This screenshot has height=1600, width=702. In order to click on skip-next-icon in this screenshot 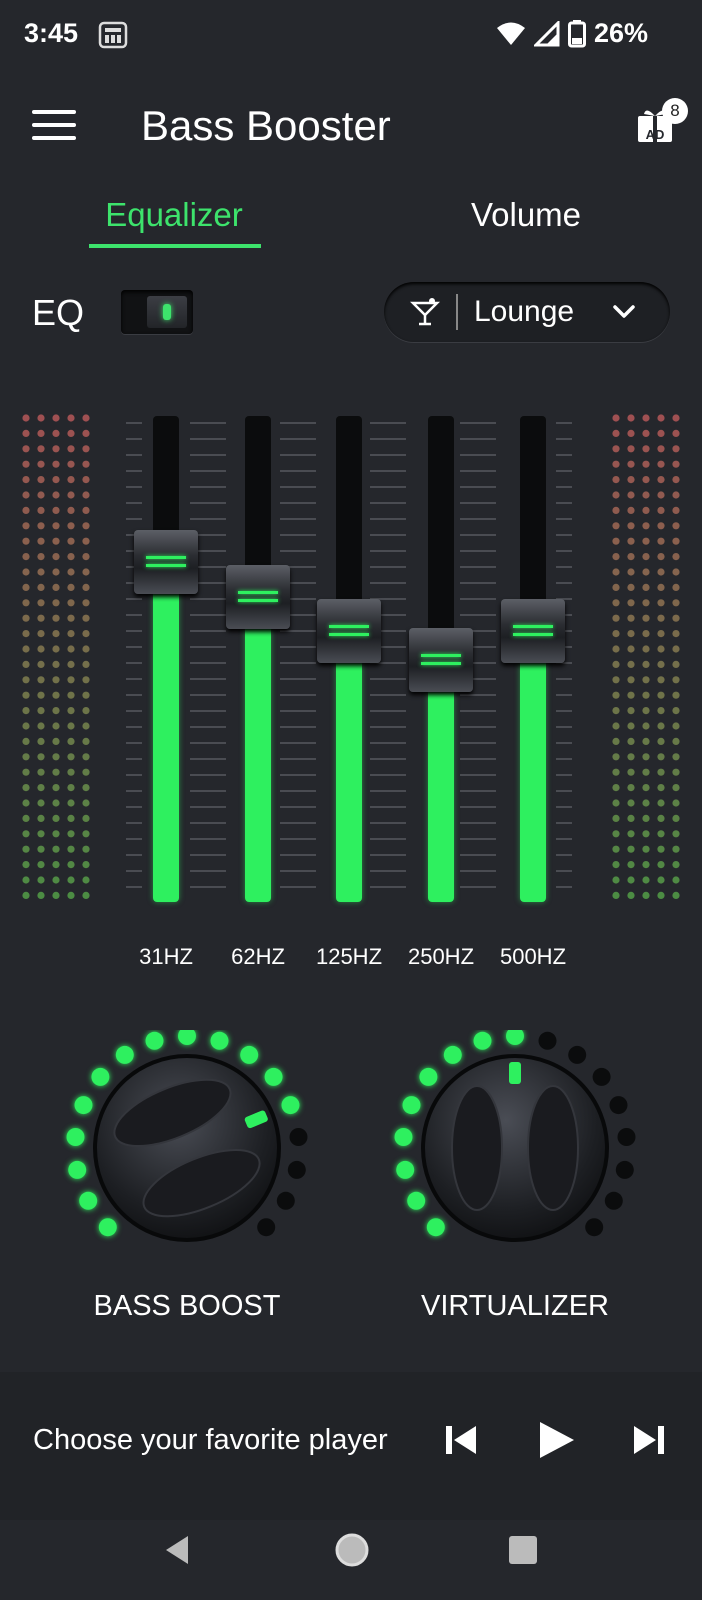, I will do `click(648, 1440)`.